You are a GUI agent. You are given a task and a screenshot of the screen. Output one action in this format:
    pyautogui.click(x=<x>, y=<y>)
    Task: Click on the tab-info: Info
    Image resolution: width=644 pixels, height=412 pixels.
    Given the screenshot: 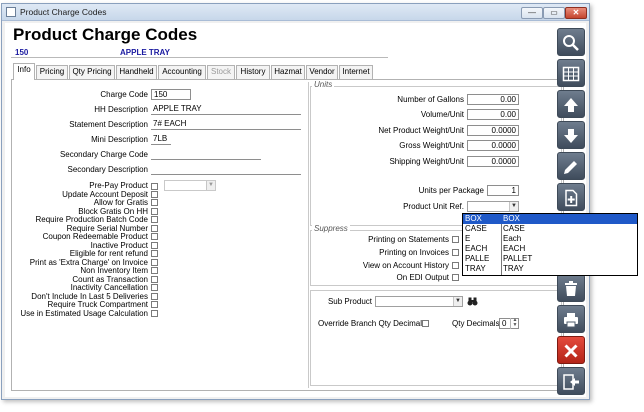 What is the action you would take?
    pyautogui.click(x=24, y=71)
    